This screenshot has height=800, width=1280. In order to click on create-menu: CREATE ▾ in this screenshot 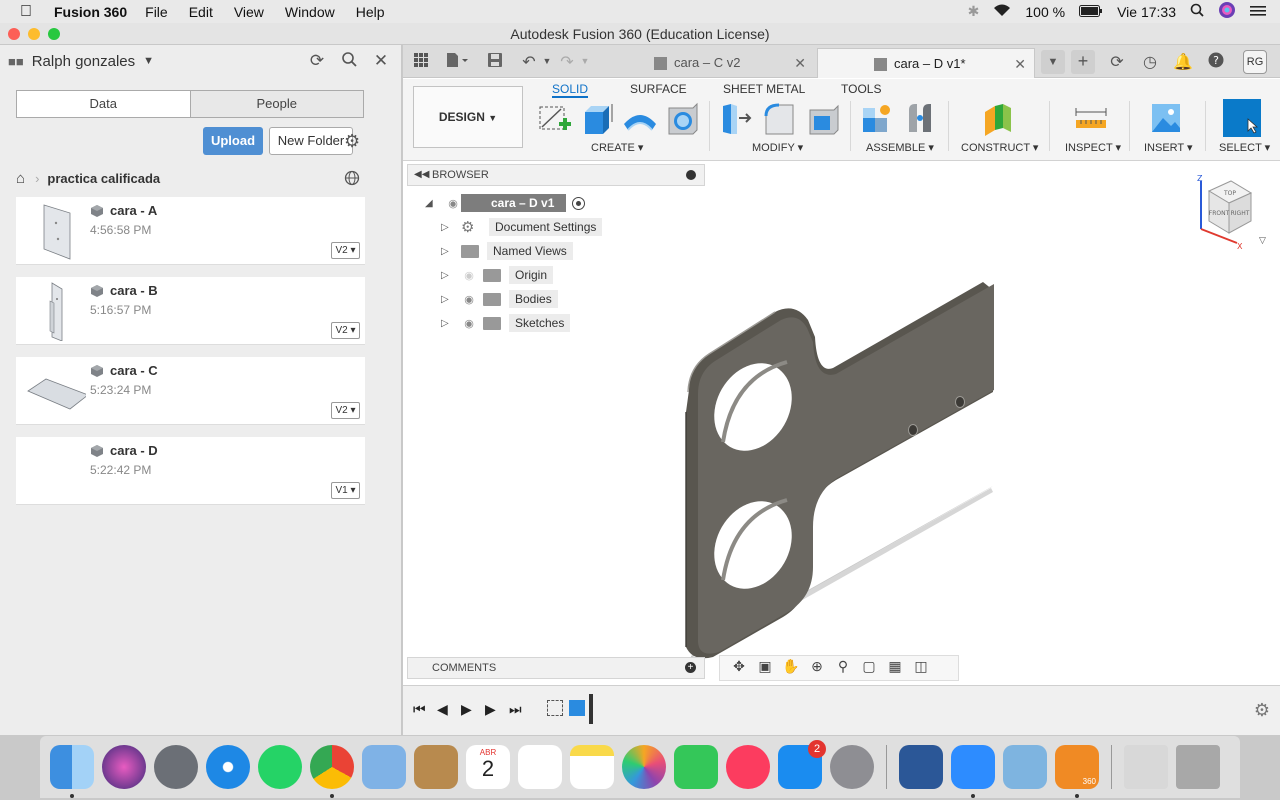, I will do `click(617, 147)`.